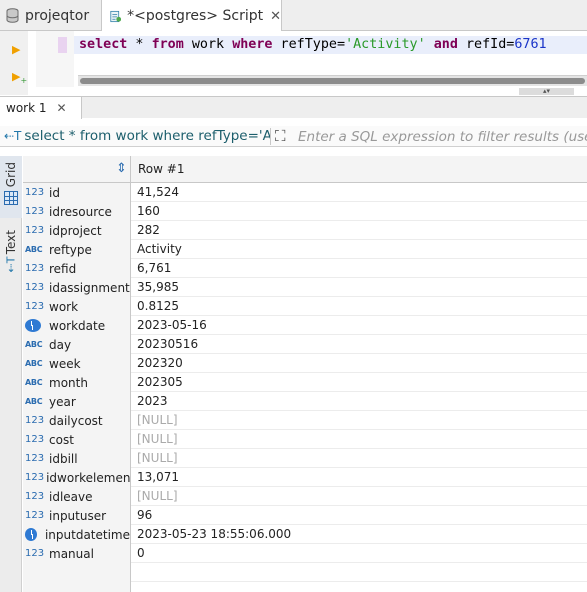 This screenshot has height=592, width=587. I want to click on editor-tab-bar: projeqtor *<postgres> Script ✕, so click(293, 16).